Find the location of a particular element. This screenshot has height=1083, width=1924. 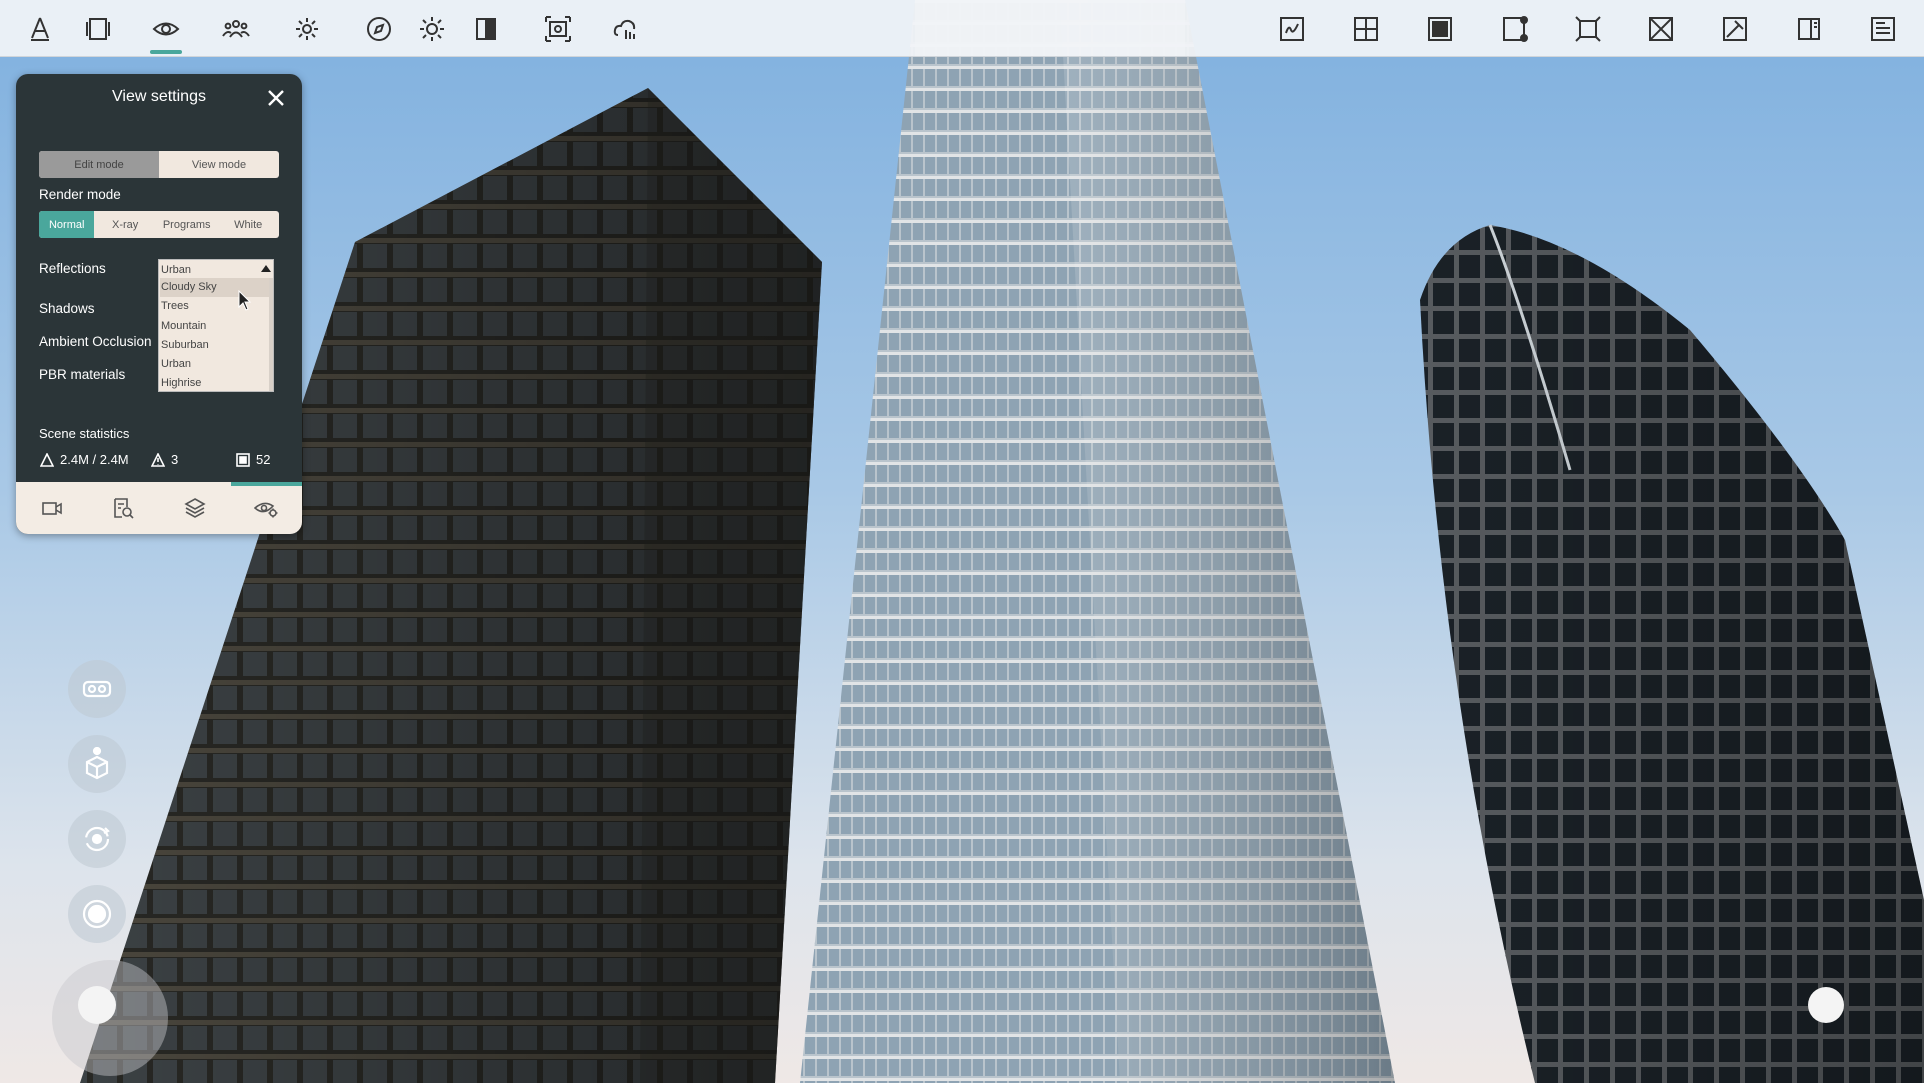

render-programs-button: Programs is located at coordinates (187, 224).